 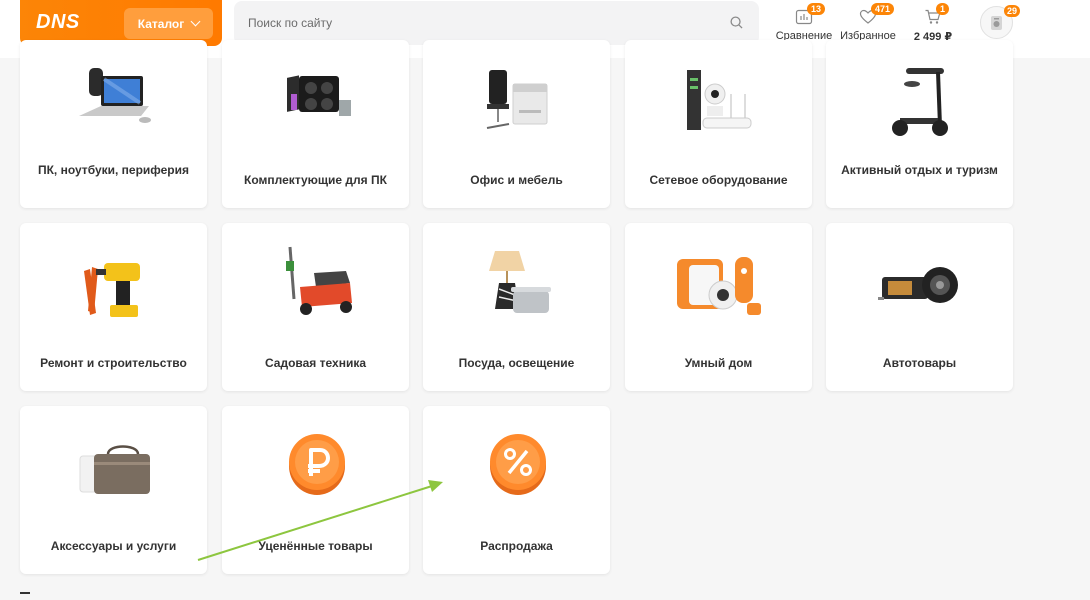 I want to click on search-bar, so click(x=496, y=23).